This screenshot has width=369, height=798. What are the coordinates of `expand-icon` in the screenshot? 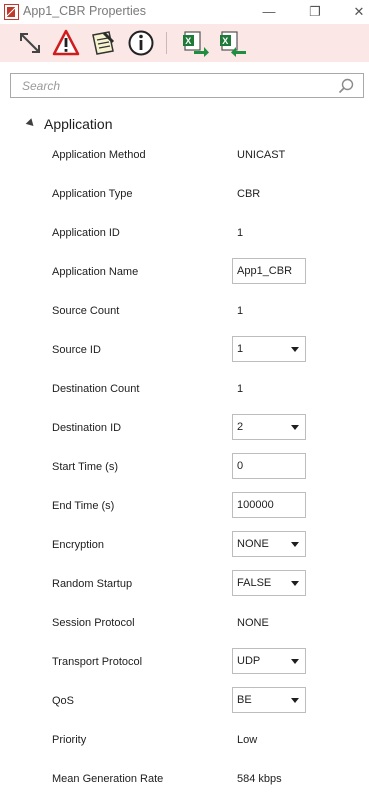 It's located at (30, 43).